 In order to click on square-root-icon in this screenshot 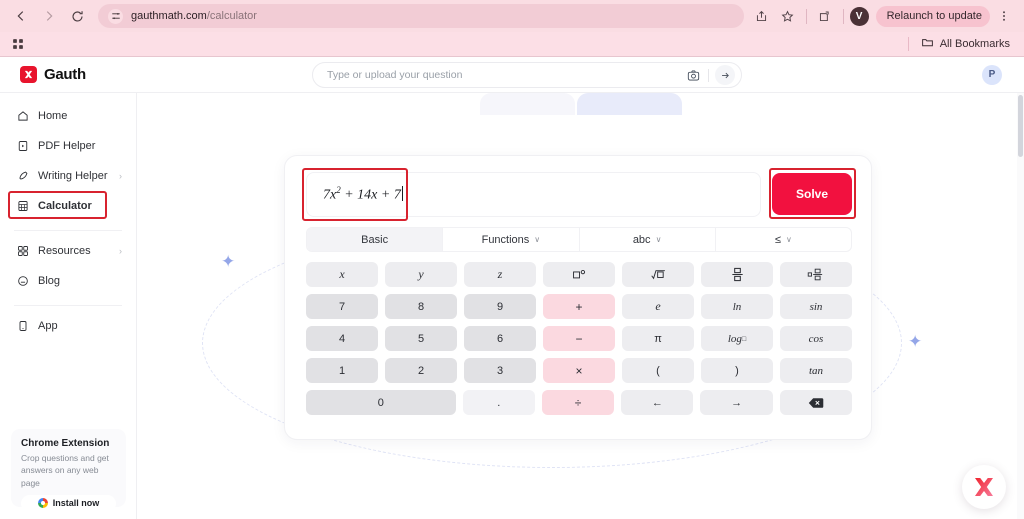, I will do `click(658, 274)`.